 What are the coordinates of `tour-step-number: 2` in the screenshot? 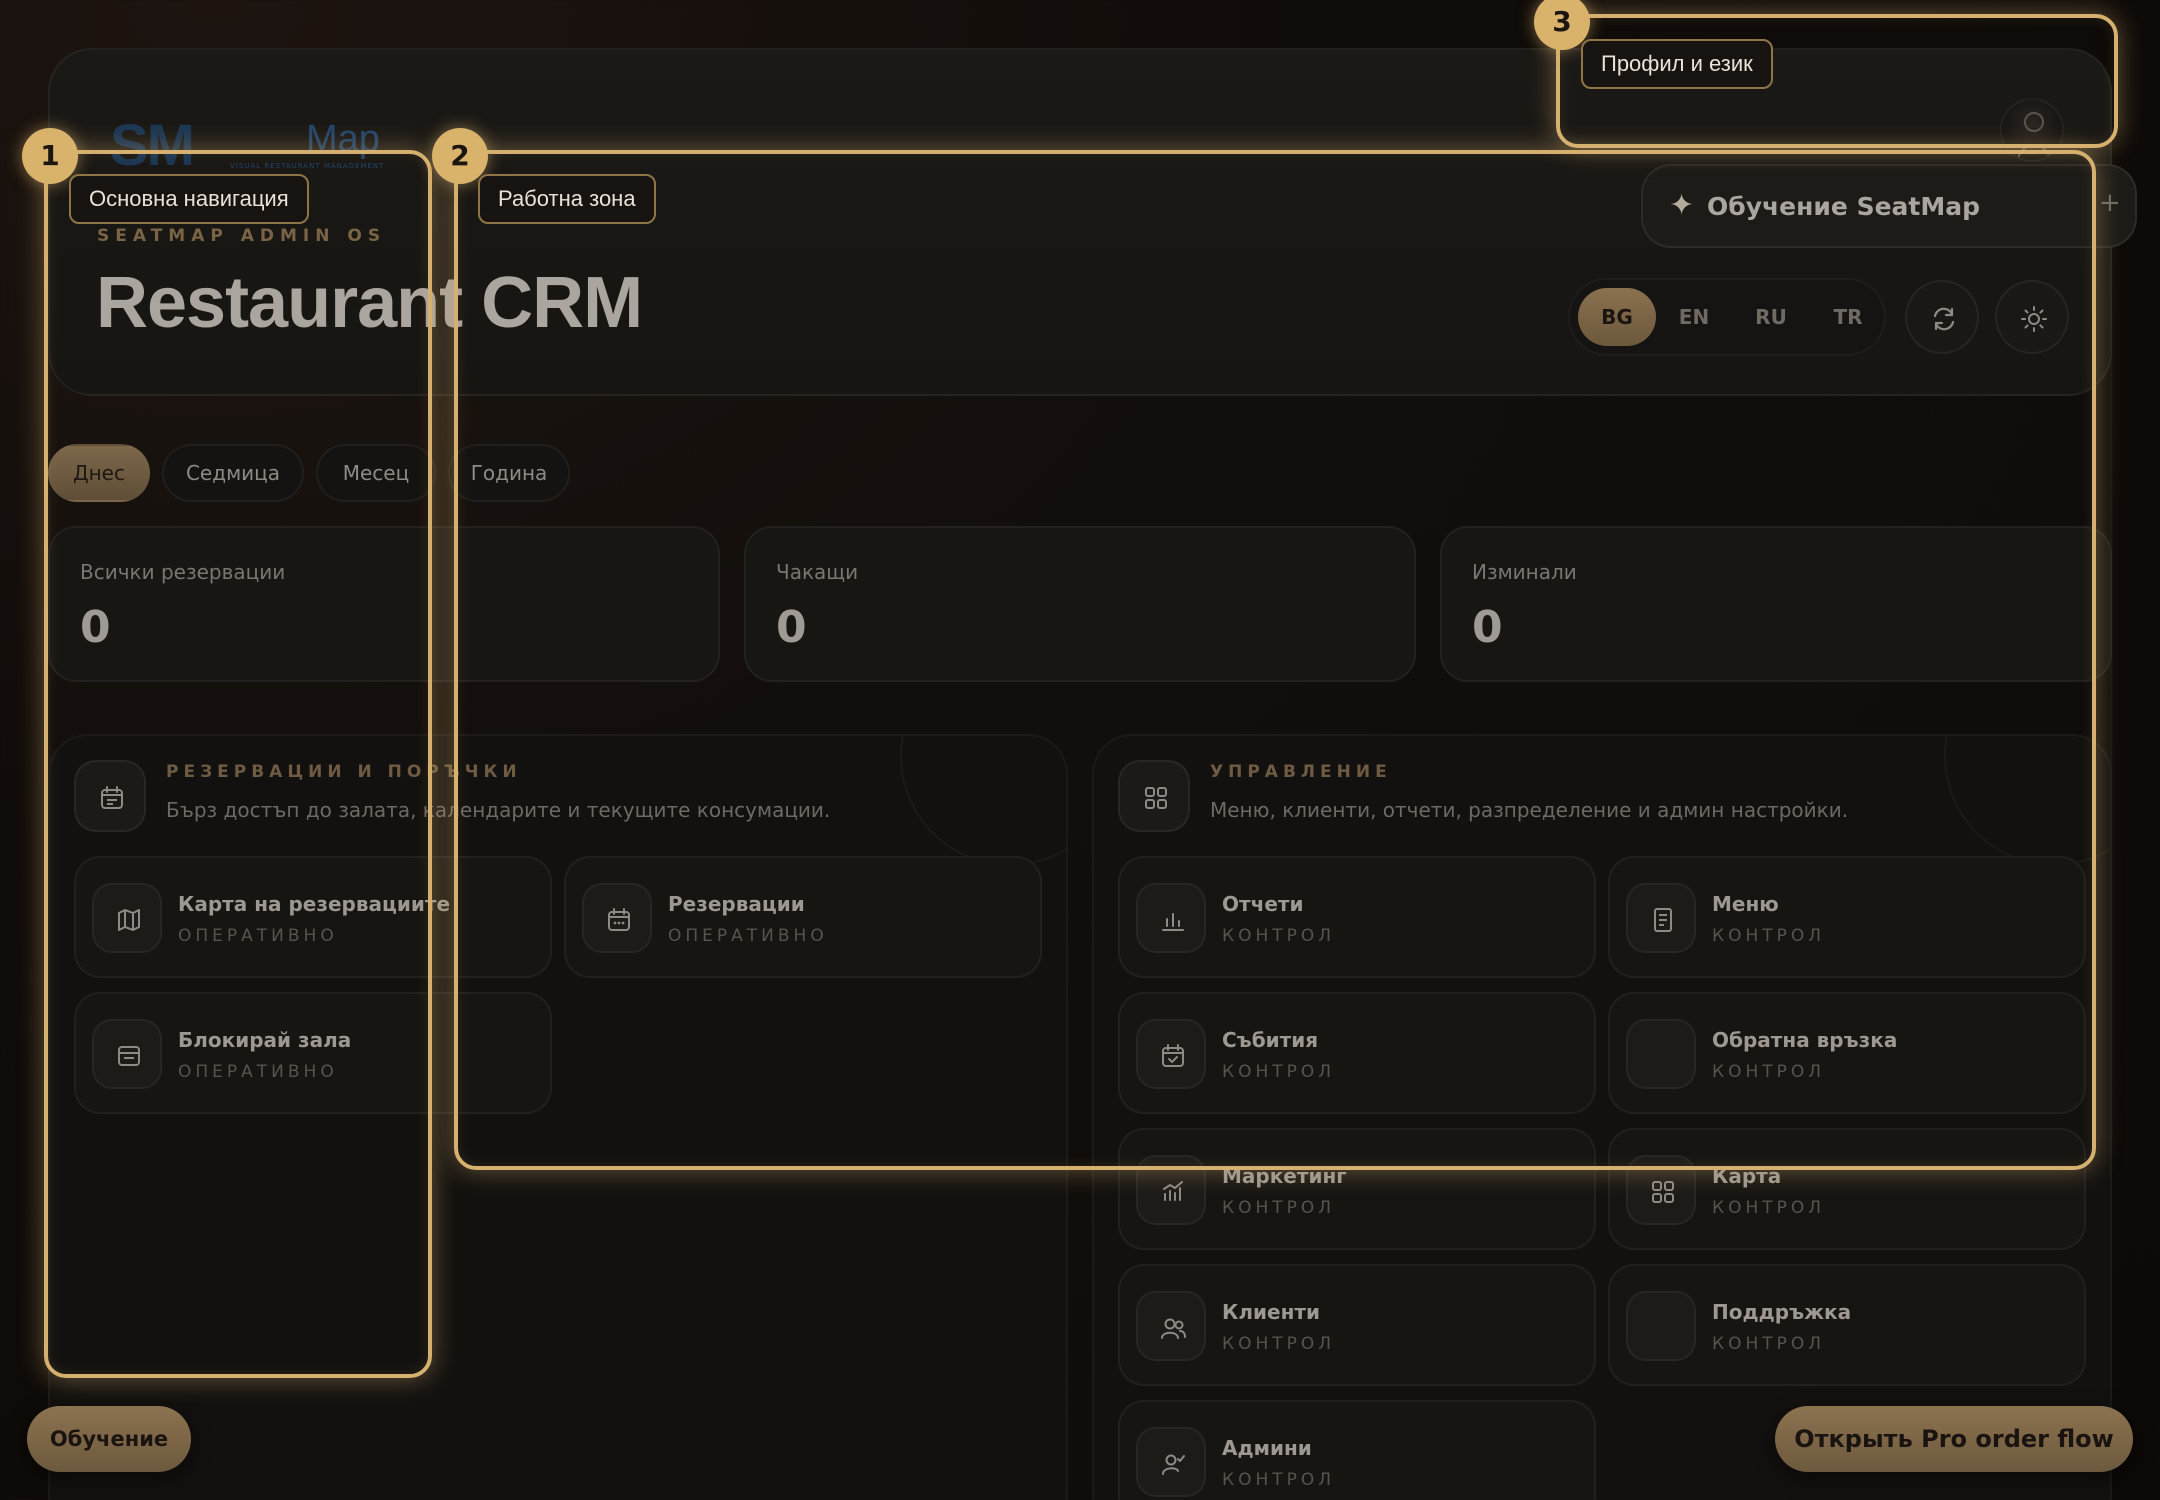 It's located at (460, 156).